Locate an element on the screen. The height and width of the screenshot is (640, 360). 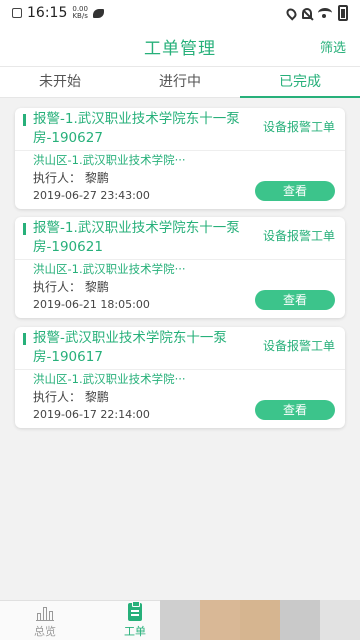
order-title: 报警-1.武汉职业技术学院东十一泵房-190627 is located at coordinates (136, 128).